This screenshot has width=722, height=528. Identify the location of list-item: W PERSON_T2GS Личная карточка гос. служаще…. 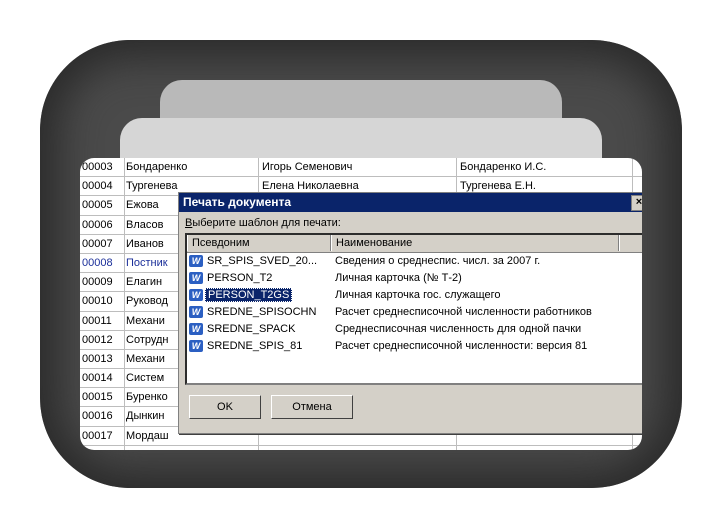
(414, 295).